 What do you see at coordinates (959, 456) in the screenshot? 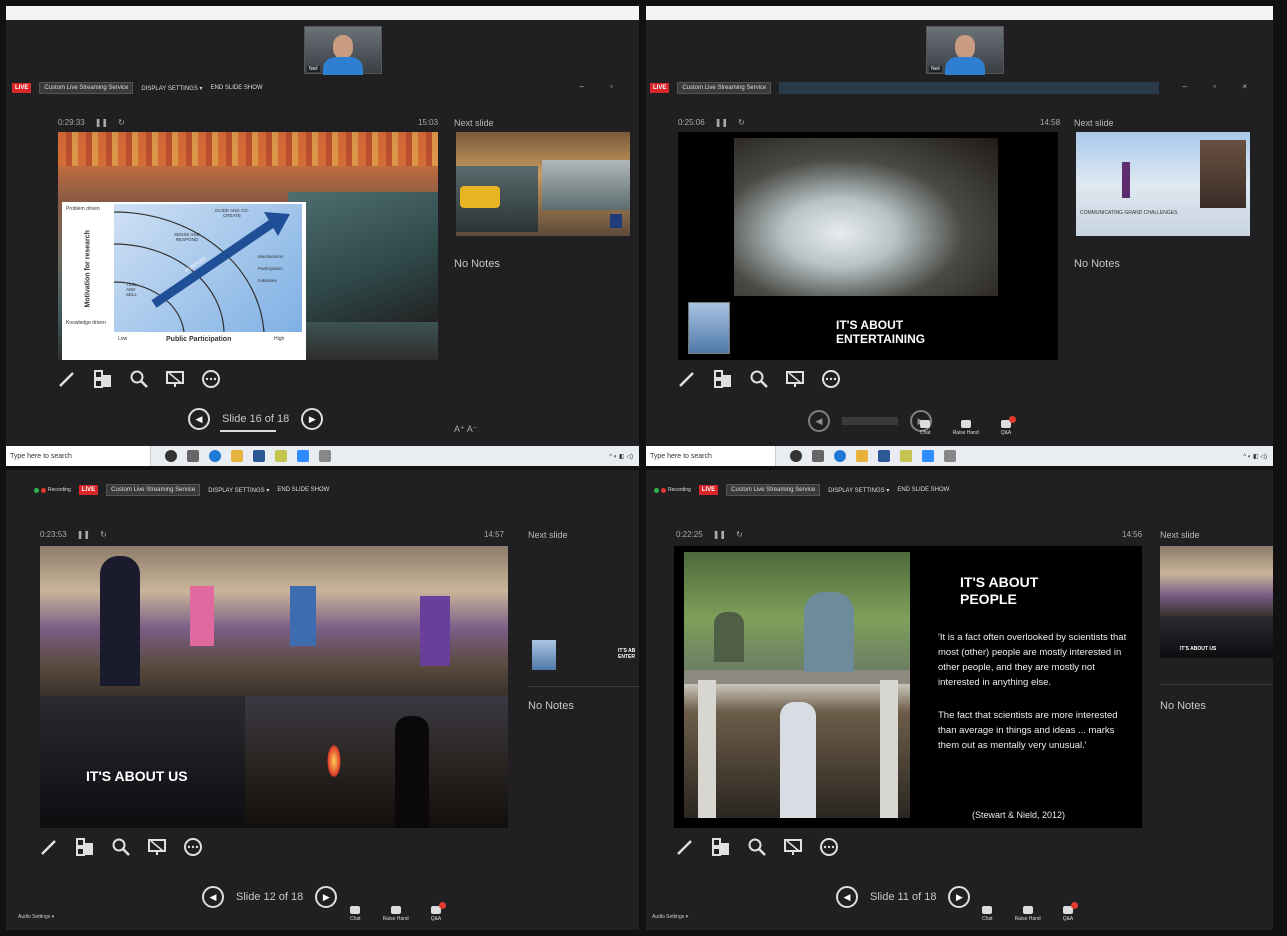
I see `windows-taskbar: Type here to search ^ ◐ ◧ ◁)` at bounding box center [959, 456].